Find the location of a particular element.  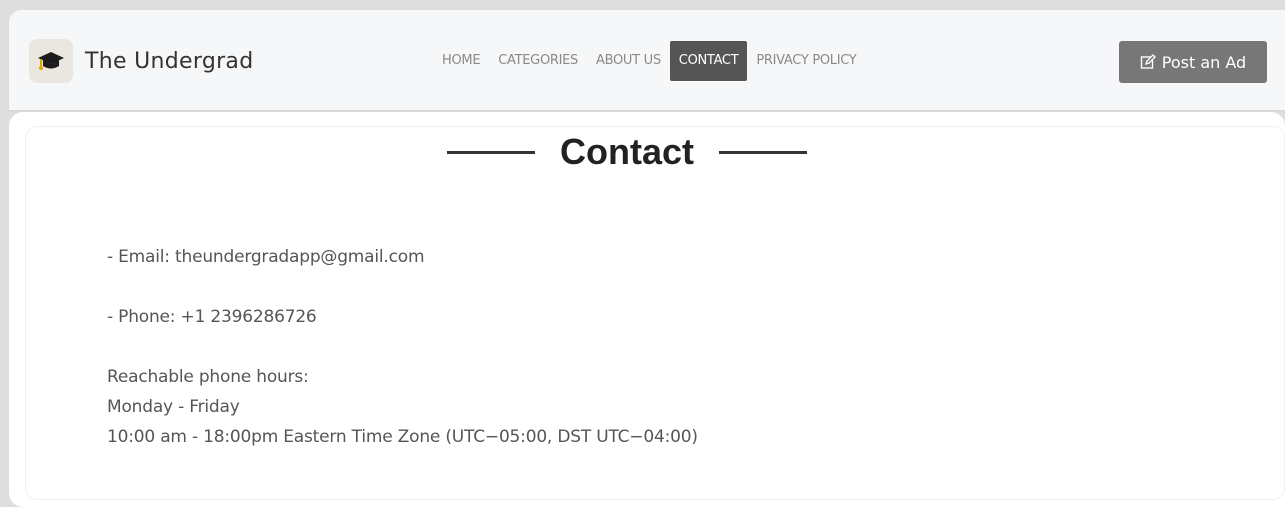

edit-icon is located at coordinates (1148, 62).